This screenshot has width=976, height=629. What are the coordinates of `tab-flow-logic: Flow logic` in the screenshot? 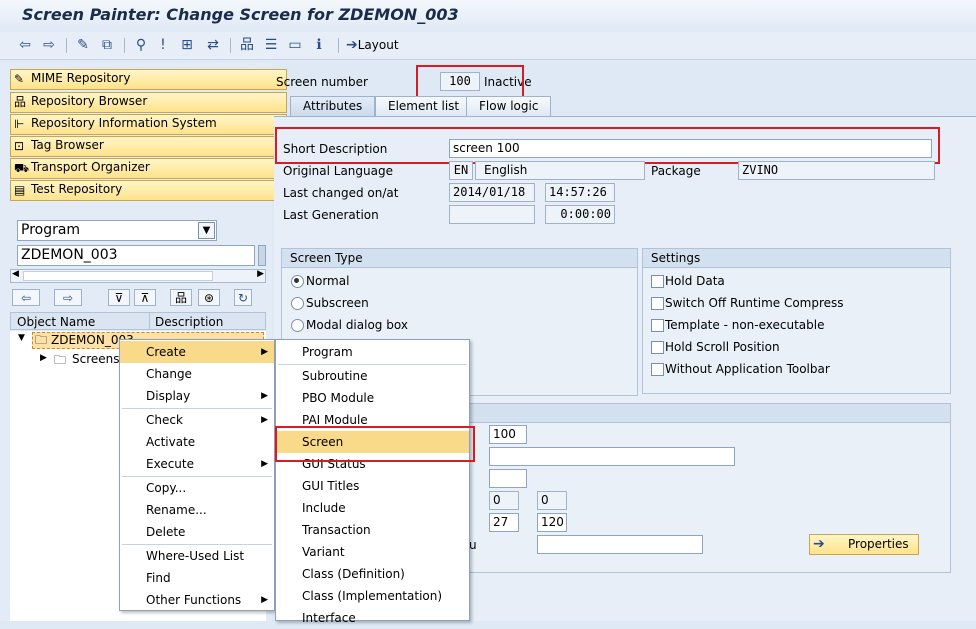 It's located at (509, 106).